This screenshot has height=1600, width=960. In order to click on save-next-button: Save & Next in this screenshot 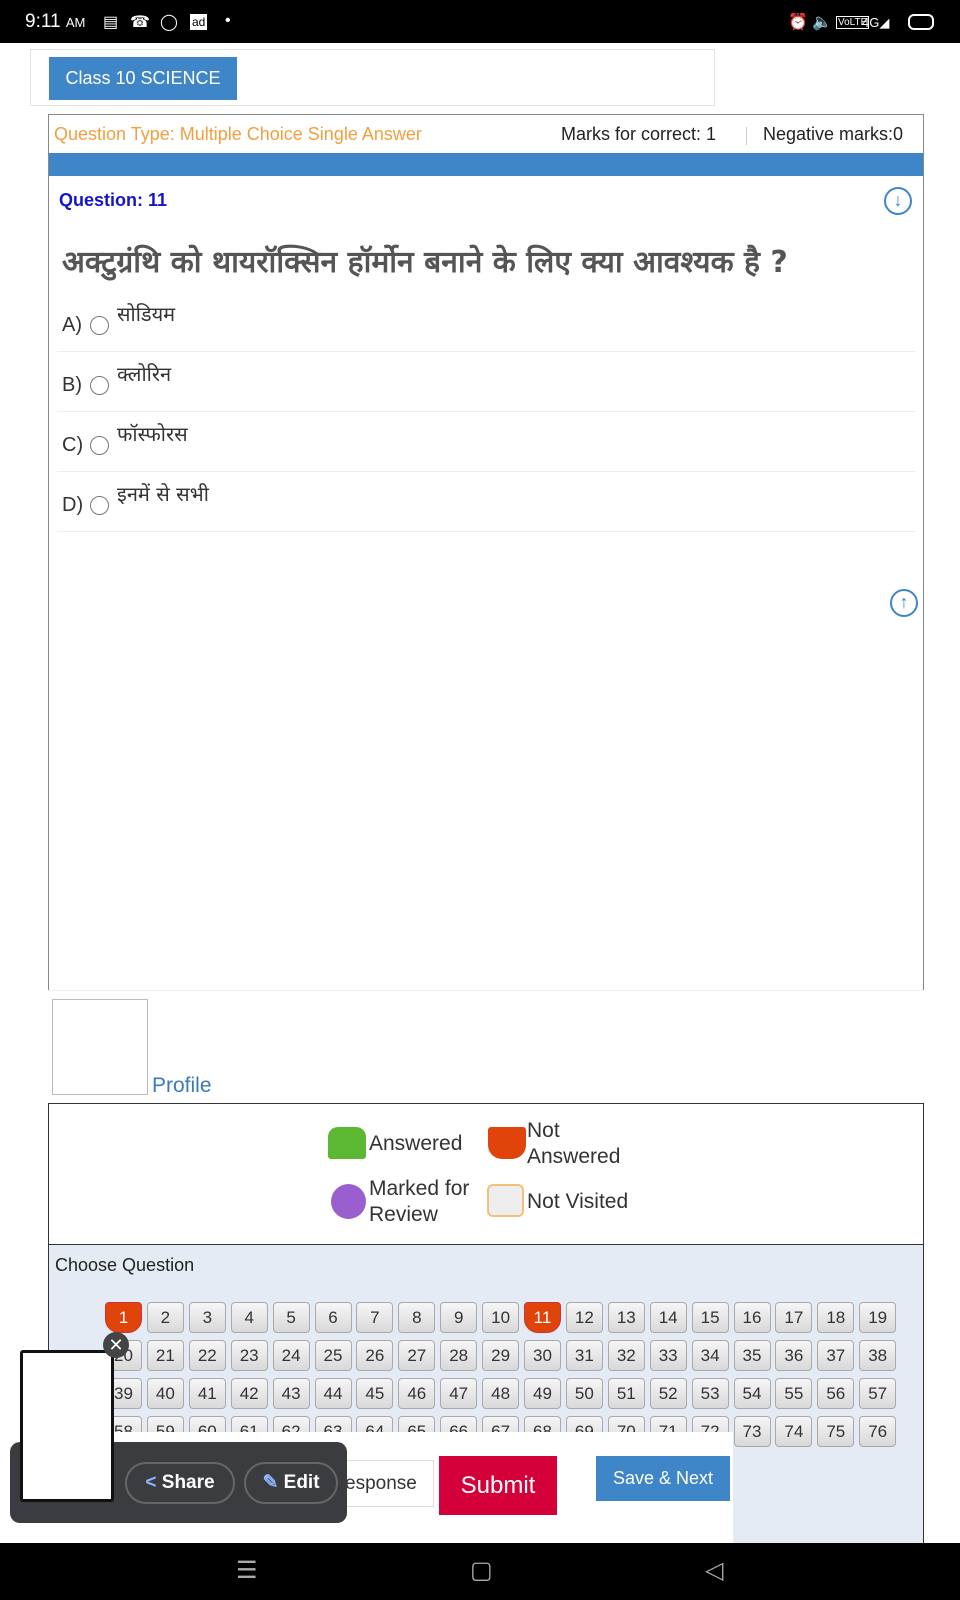, I will do `click(663, 1478)`.